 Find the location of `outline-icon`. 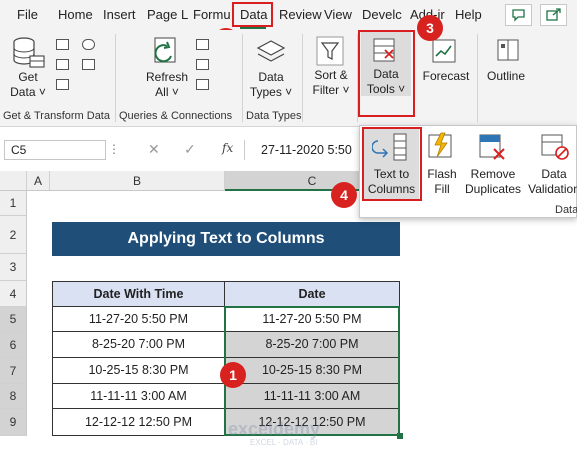

outline-icon is located at coordinates (508, 50).